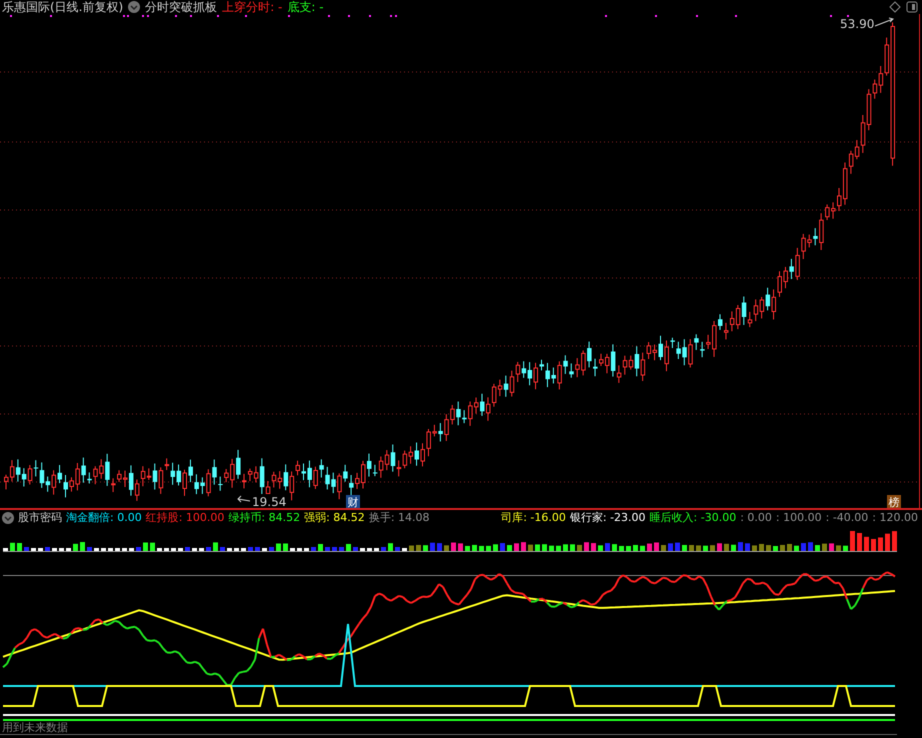 The width and height of the screenshot is (922, 738). I want to click on indicator-readout: : 120.00, so click(895, 518).